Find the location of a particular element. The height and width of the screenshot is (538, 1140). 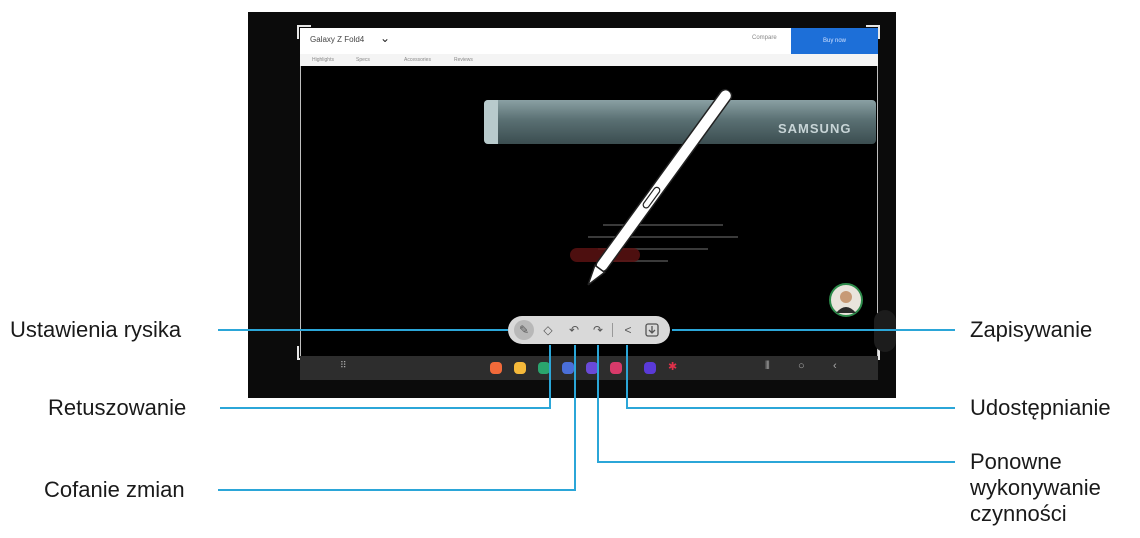

label-undo: Cofanie zmian is located at coordinates (114, 489).